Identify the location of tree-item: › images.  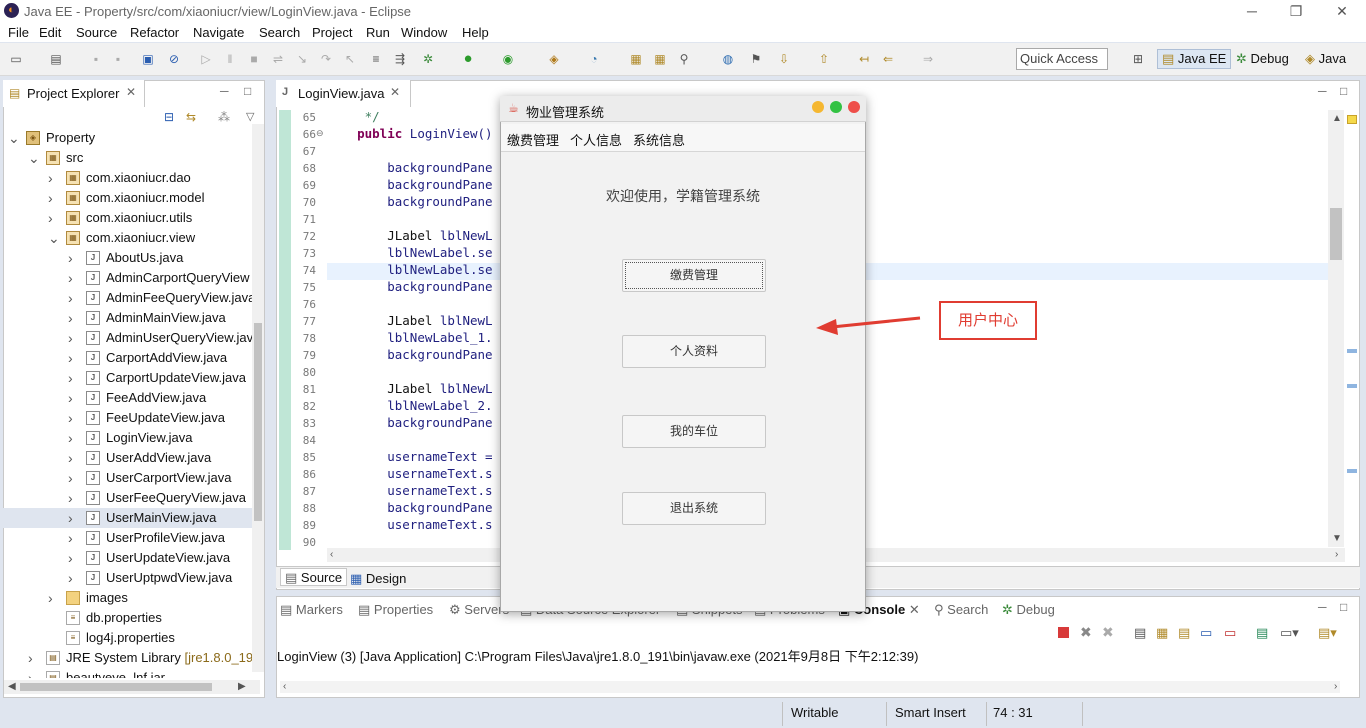
(126, 598).